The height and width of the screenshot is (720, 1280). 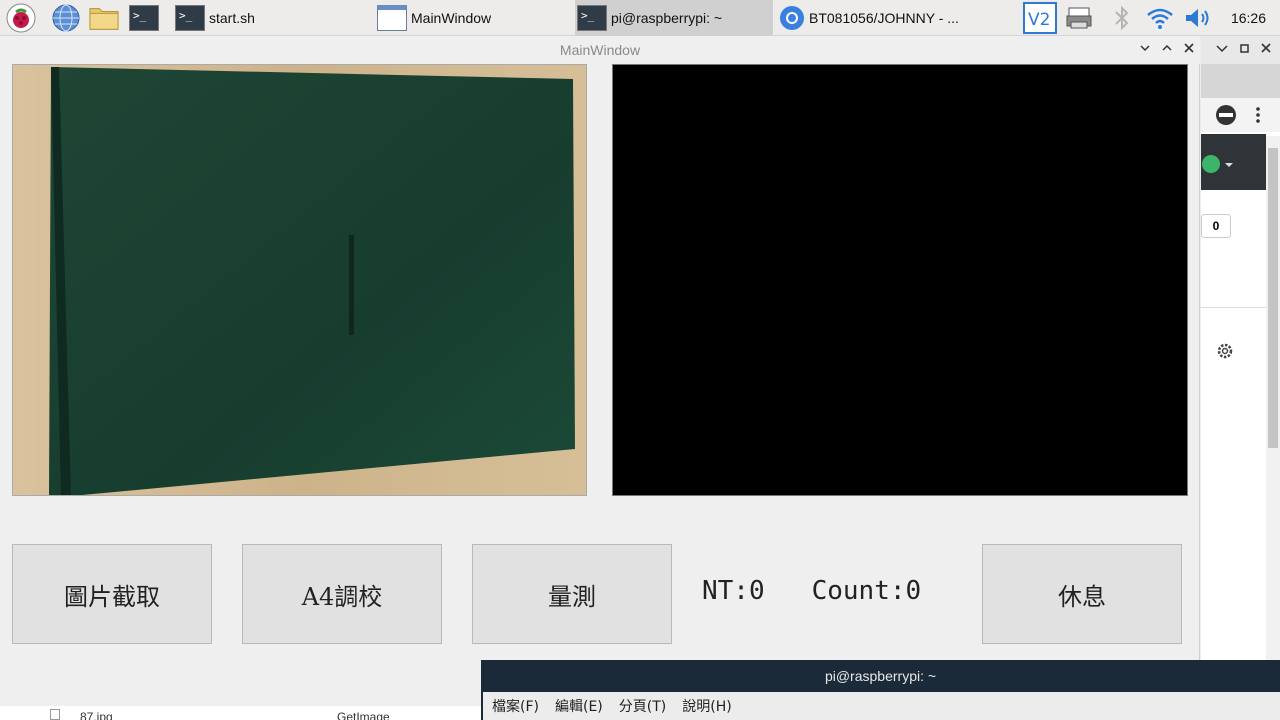 What do you see at coordinates (21, 18) in the screenshot?
I see `raspberry-menu-icon` at bounding box center [21, 18].